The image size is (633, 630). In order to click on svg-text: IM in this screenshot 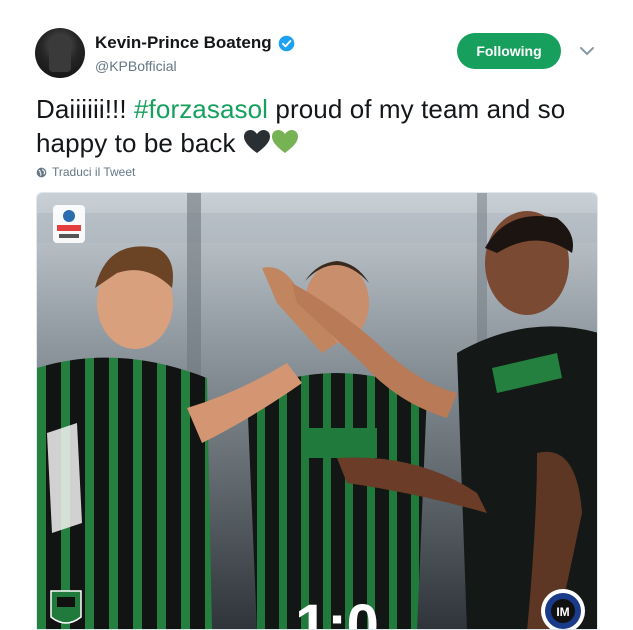, I will do `click(562, 612)`.